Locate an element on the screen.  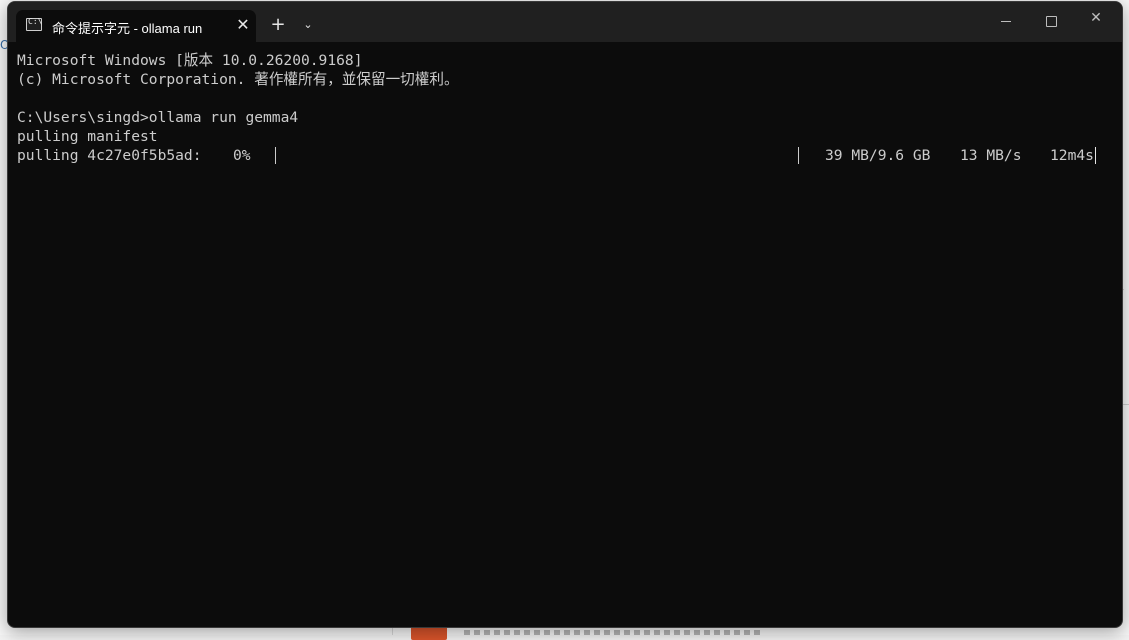
command-prompt-icon: C:\ is located at coordinates (34, 24).